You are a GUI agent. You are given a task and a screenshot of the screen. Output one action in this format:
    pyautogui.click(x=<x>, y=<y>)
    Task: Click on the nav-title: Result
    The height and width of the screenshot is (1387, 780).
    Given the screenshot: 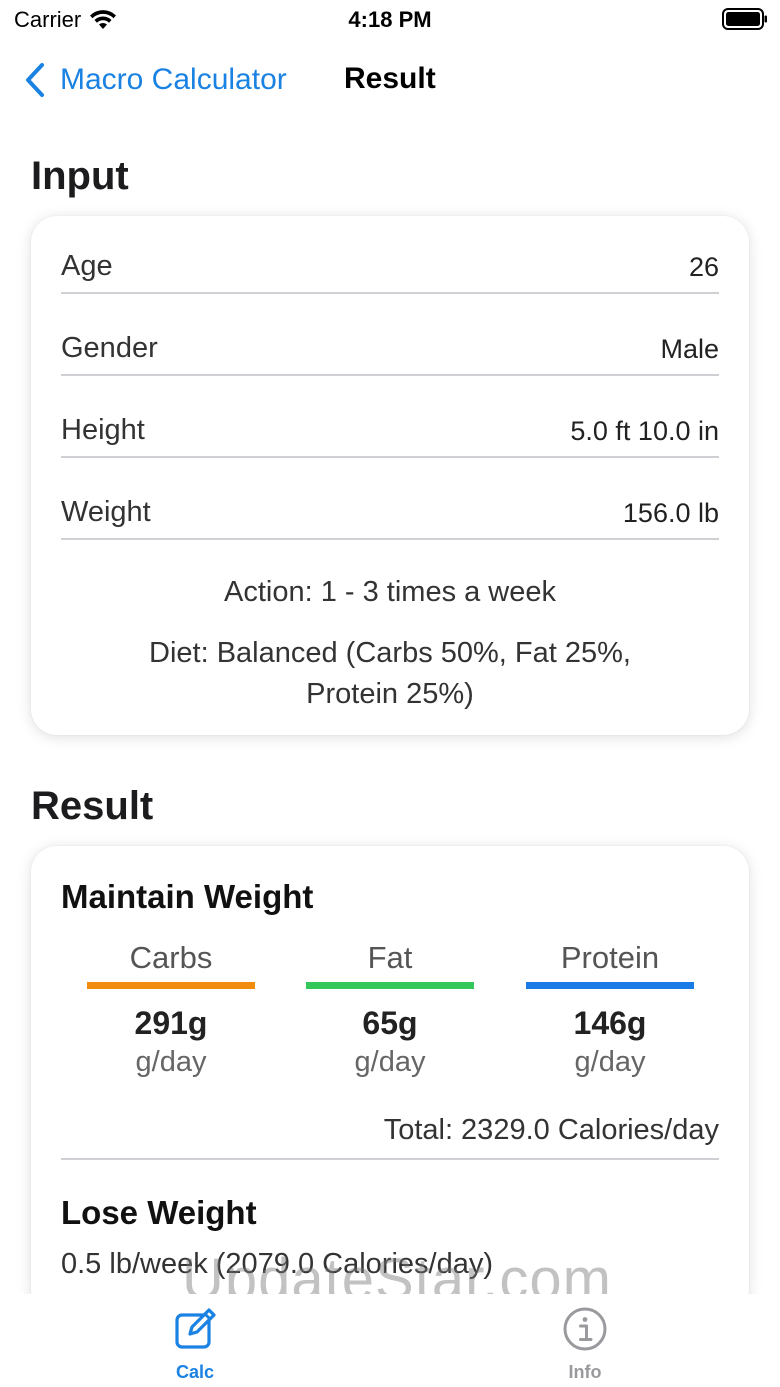 What is the action you would take?
    pyautogui.click(x=390, y=78)
    